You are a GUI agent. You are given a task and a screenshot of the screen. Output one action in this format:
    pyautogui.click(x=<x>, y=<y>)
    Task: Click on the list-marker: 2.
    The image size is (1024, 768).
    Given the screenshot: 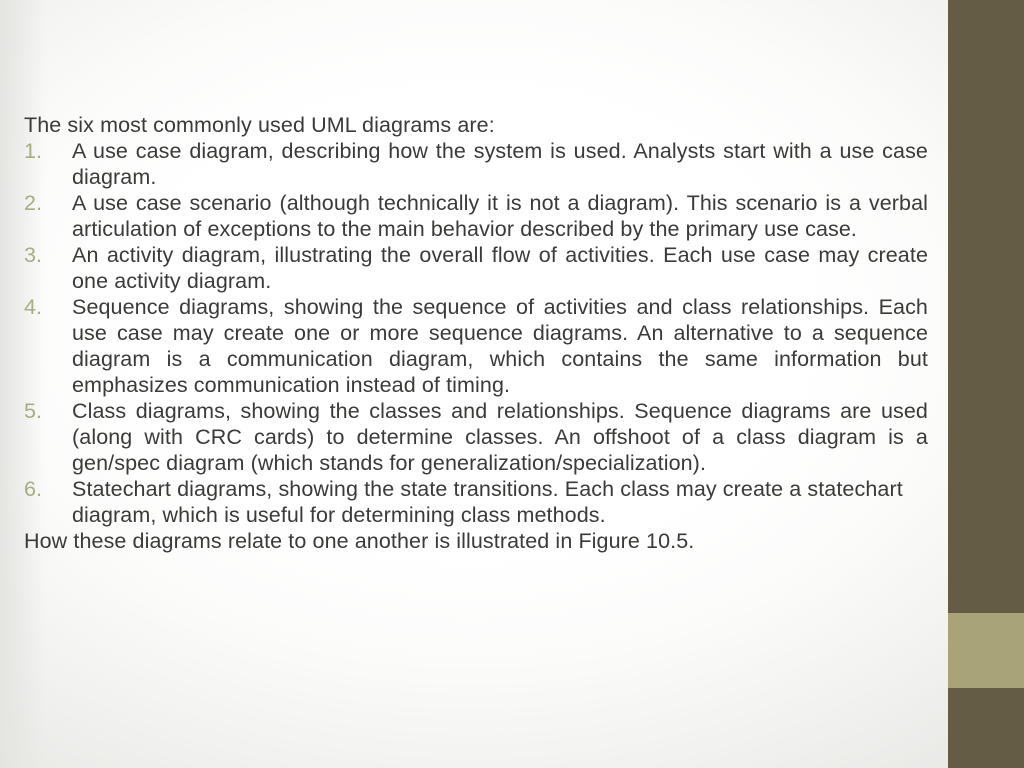 What is the action you would take?
    pyautogui.click(x=33, y=203)
    